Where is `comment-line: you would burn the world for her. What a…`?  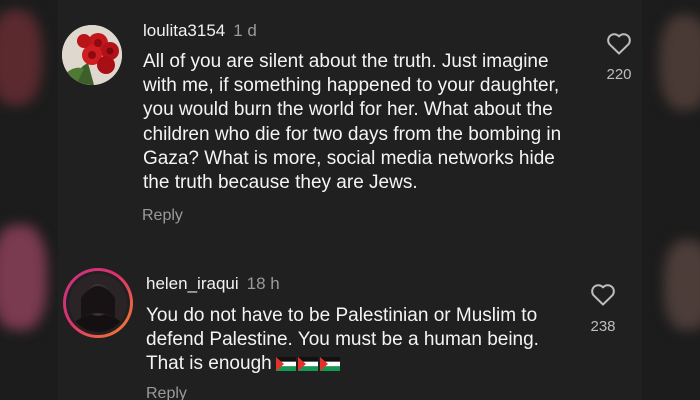
comment-line: you would burn the world for her. What a… is located at coordinates (348, 110).